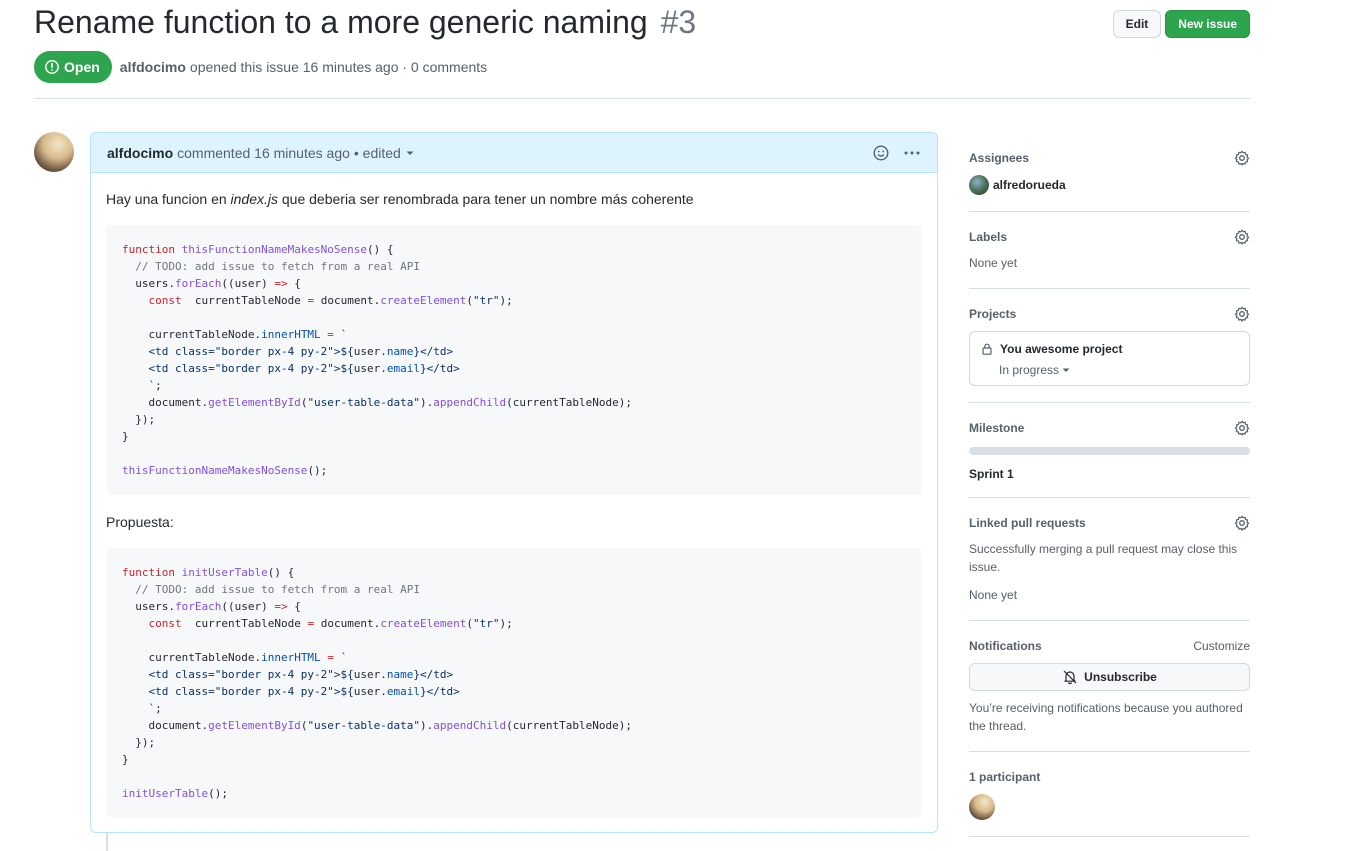  What do you see at coordinates (152, 249) in the screenshot?
I see `code-token: function` at bounding box center [152, 249].